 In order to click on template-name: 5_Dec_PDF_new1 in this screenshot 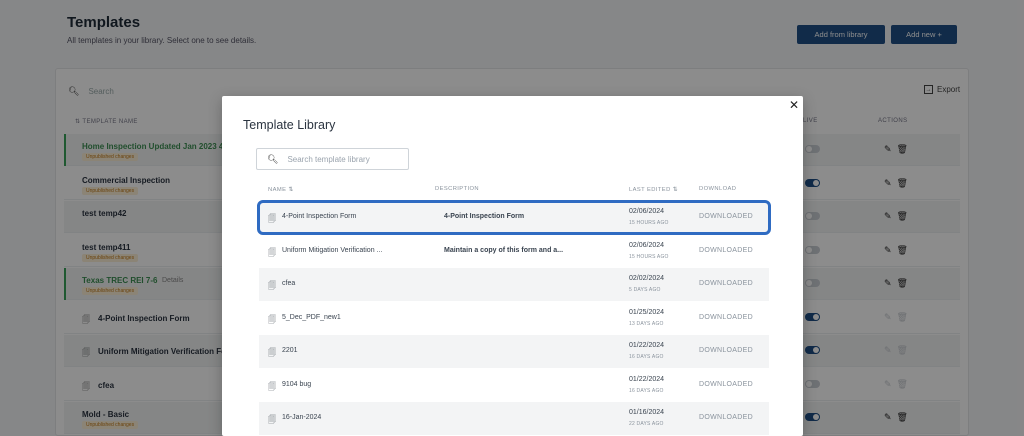, I will do `click(311, 317)`.